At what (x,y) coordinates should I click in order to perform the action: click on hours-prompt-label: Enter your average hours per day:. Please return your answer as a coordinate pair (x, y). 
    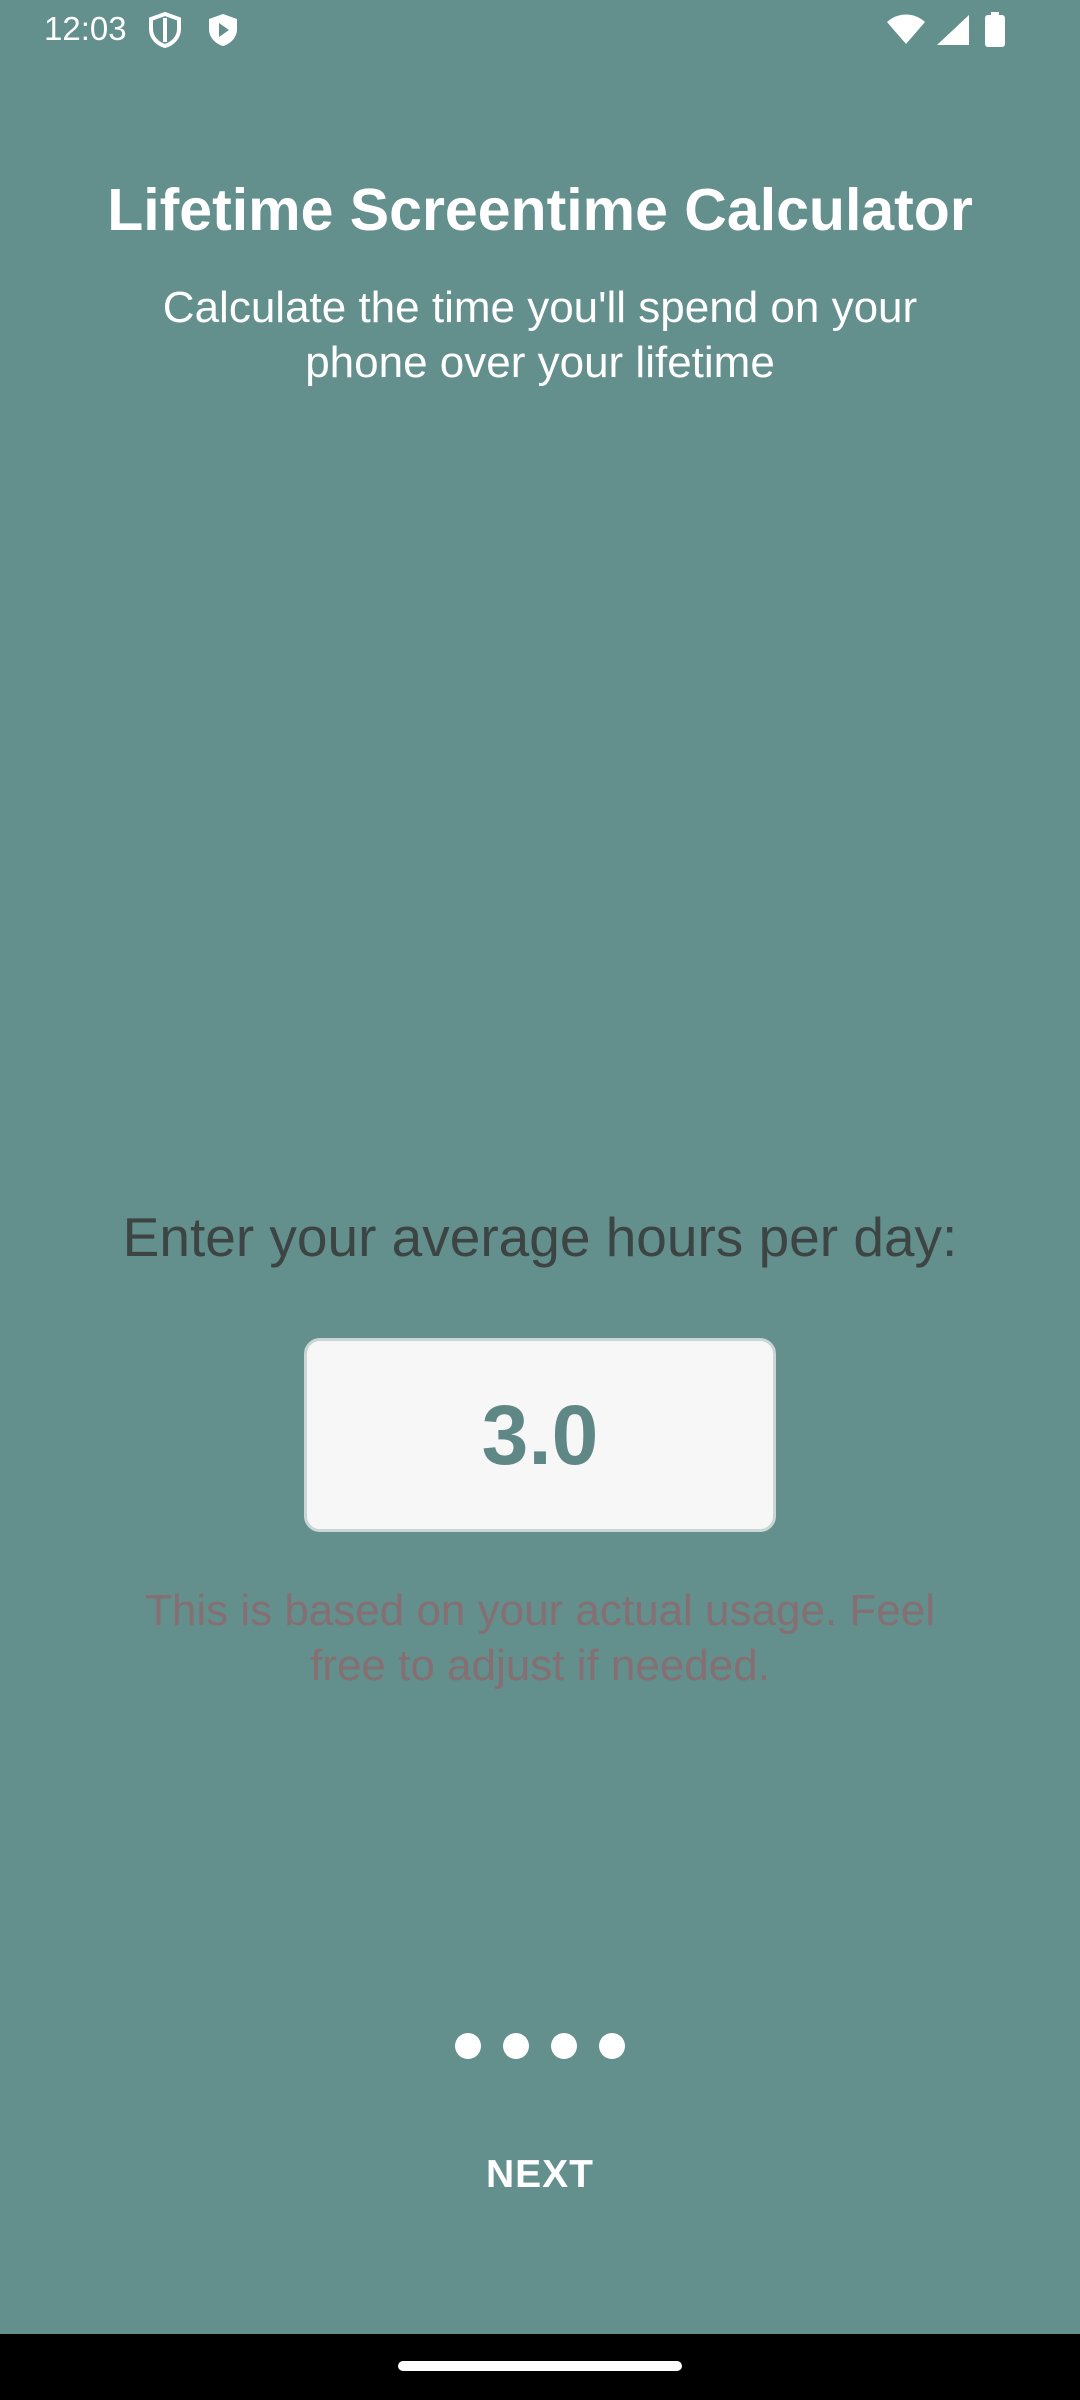
    Looking at the image, I should click on (540, 1237).